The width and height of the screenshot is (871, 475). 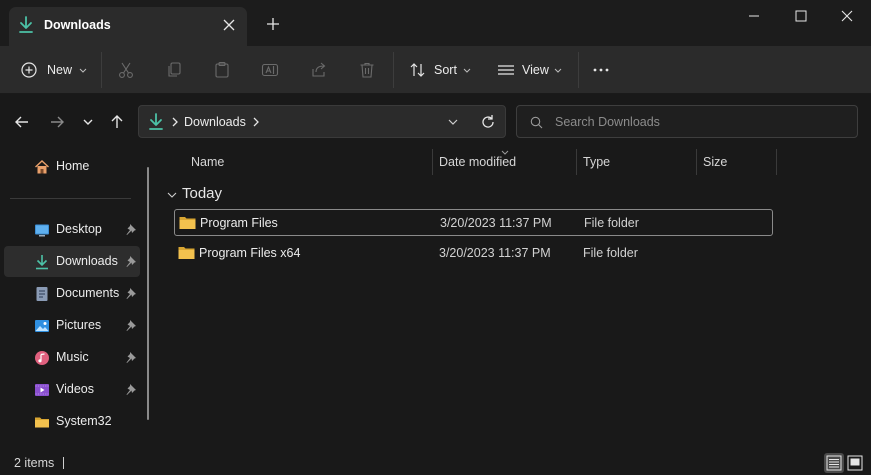 What do you see at coordinates (117, 122) in the screenshot?
I see `up-arrow-icon` at bounding box center [117, 122].